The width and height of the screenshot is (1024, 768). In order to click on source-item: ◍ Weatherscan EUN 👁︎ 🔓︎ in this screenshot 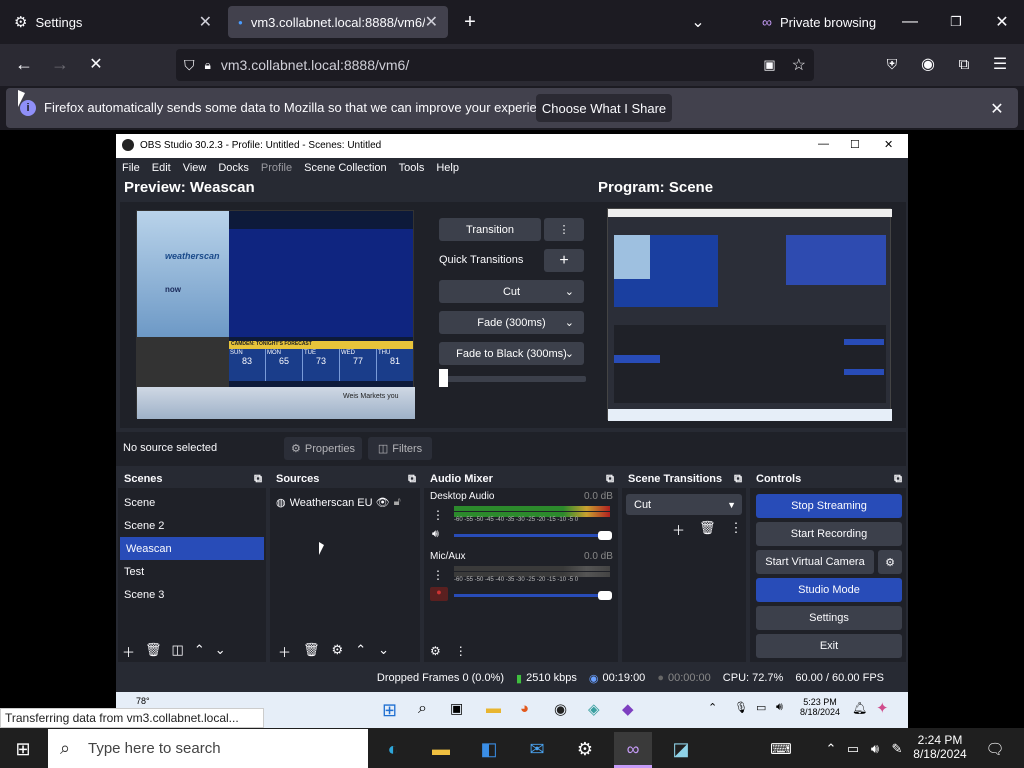, I will do `click(345, 502)`.